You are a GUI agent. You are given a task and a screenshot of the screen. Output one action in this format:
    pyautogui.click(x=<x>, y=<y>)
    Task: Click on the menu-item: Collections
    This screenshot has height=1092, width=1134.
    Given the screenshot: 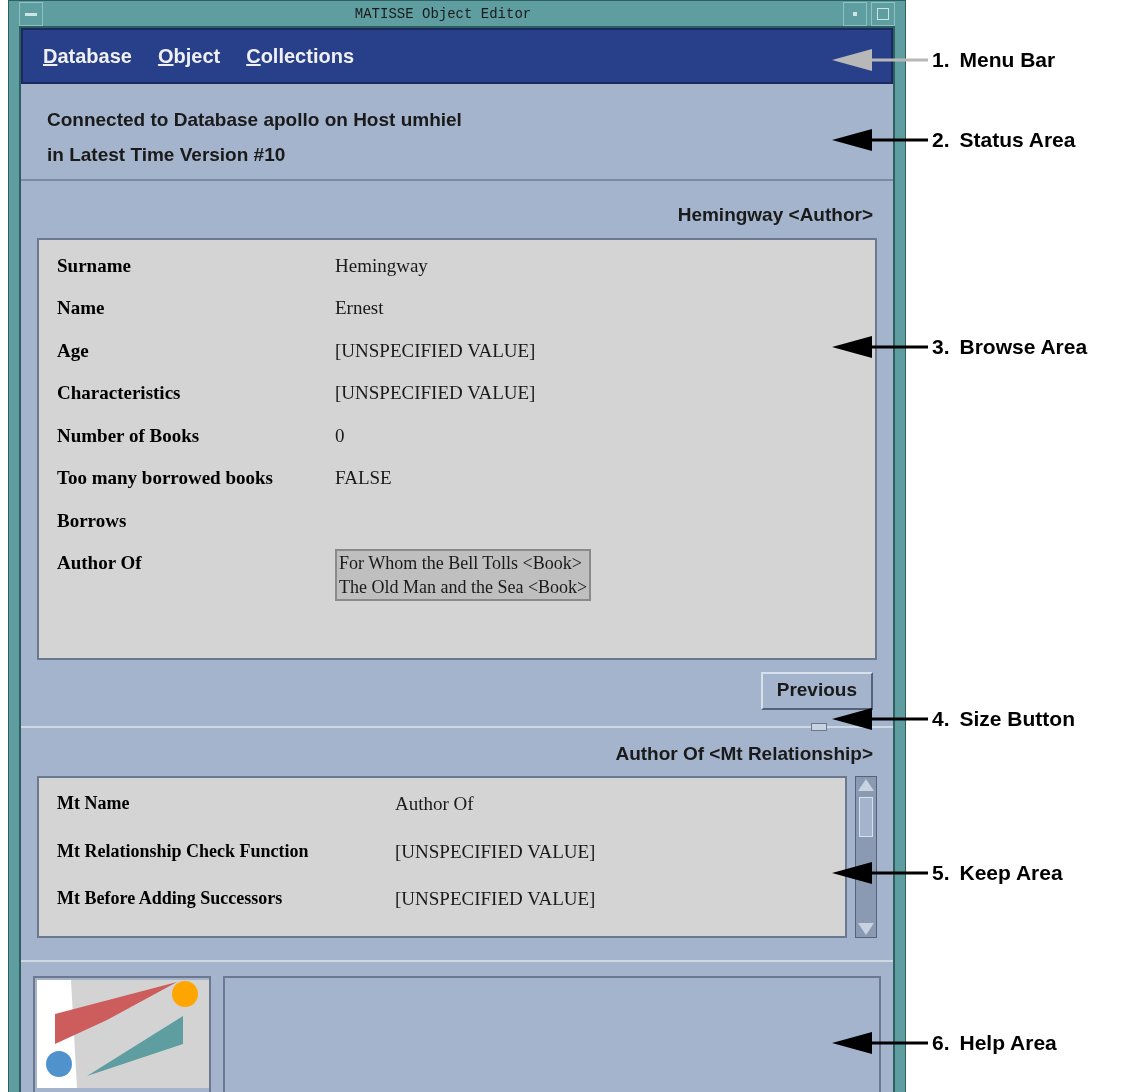 What is the action you would take?
    pyautogui.click(x=300, y=56)
    